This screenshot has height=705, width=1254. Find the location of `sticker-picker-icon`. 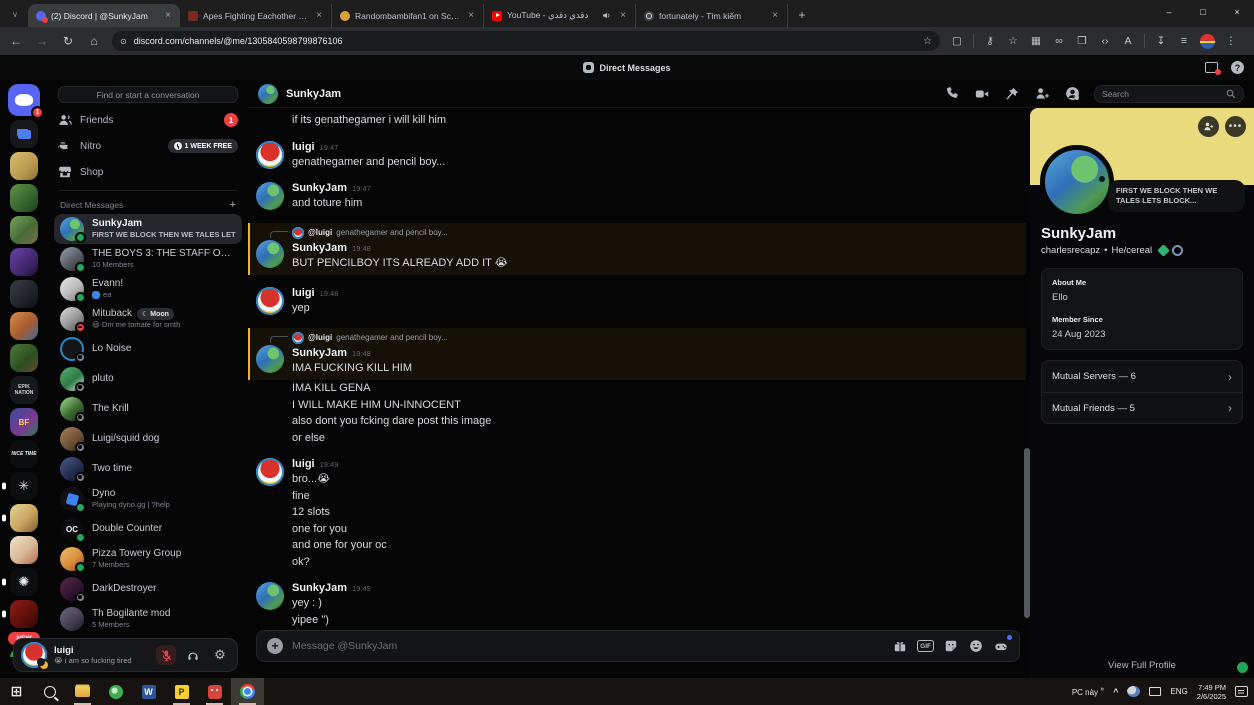

sticker-picker-icon is located at coordinates (951, 646).